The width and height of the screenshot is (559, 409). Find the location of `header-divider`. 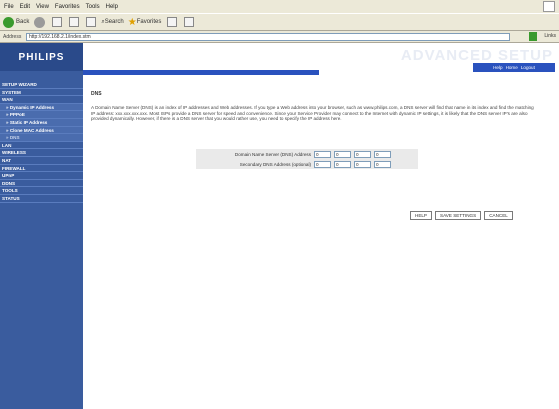

header-divider is located at coordinates (201, 72).